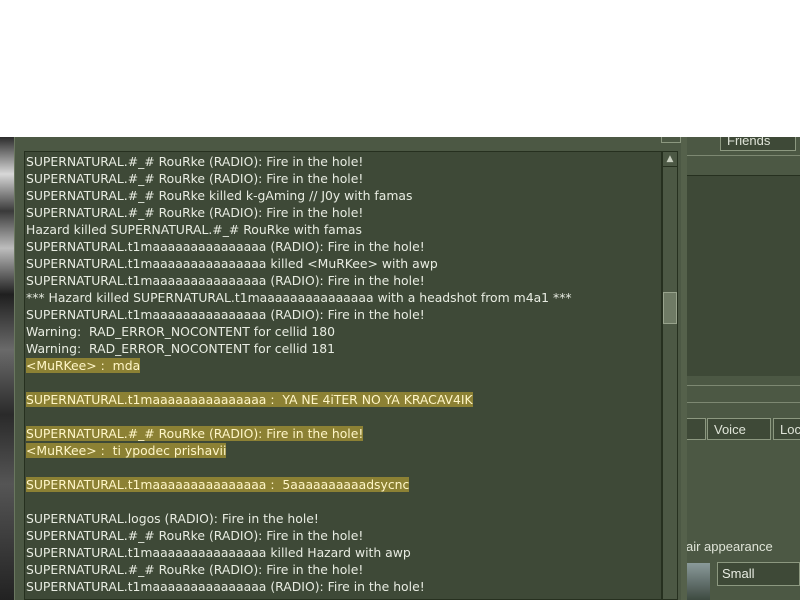  What do you see at coordinates (671, 140) in the screenshot?
I see `close-button` at bounding box center [671, 140].